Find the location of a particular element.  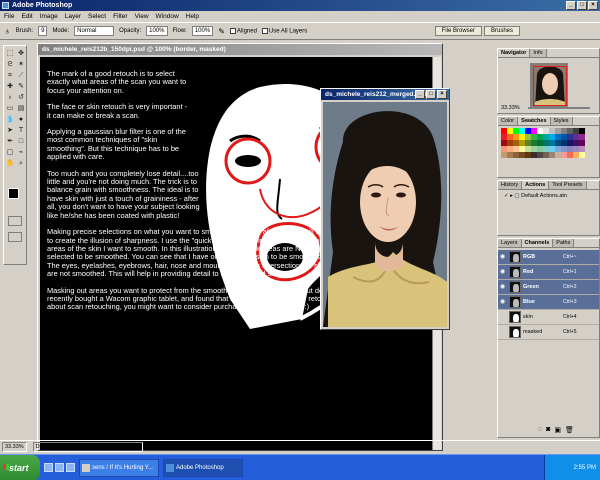

color-swatch is located at coordinates (582, 155).